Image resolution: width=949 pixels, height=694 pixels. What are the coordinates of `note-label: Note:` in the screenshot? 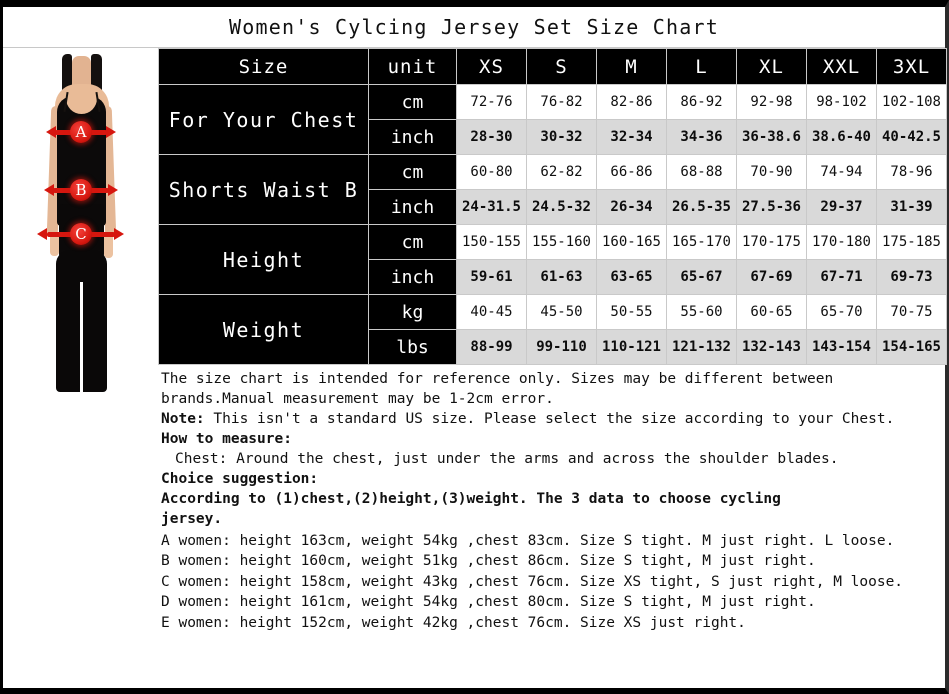 It's located at (183, 419).